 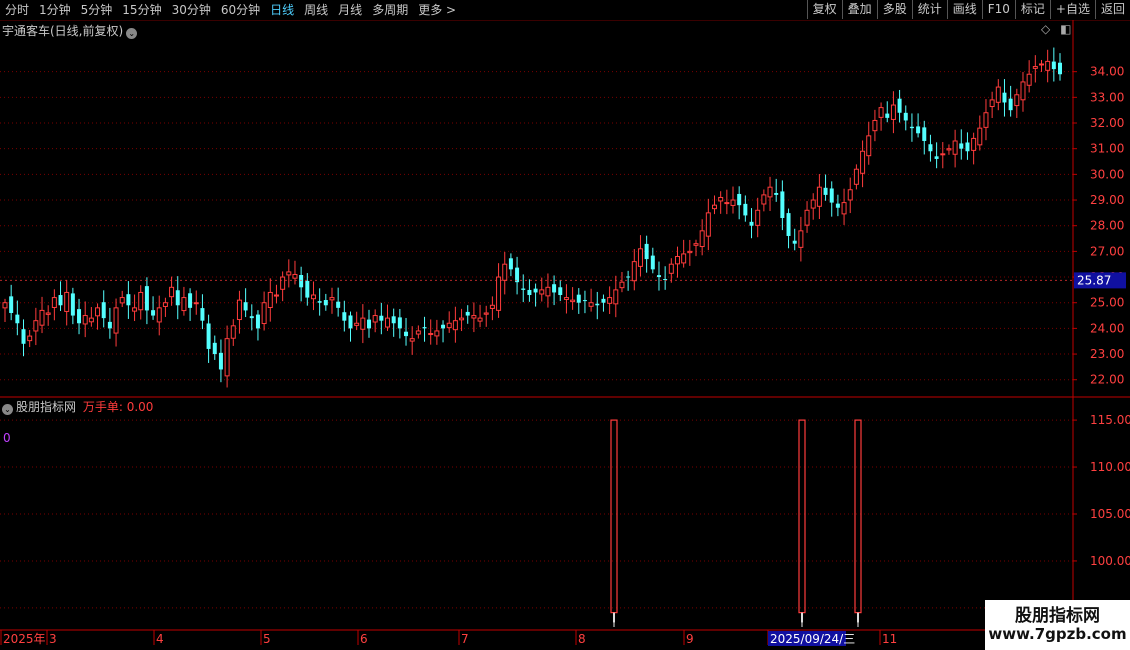 I want to click on price-tick-label: 29.00, so click(x=1107, y=200).